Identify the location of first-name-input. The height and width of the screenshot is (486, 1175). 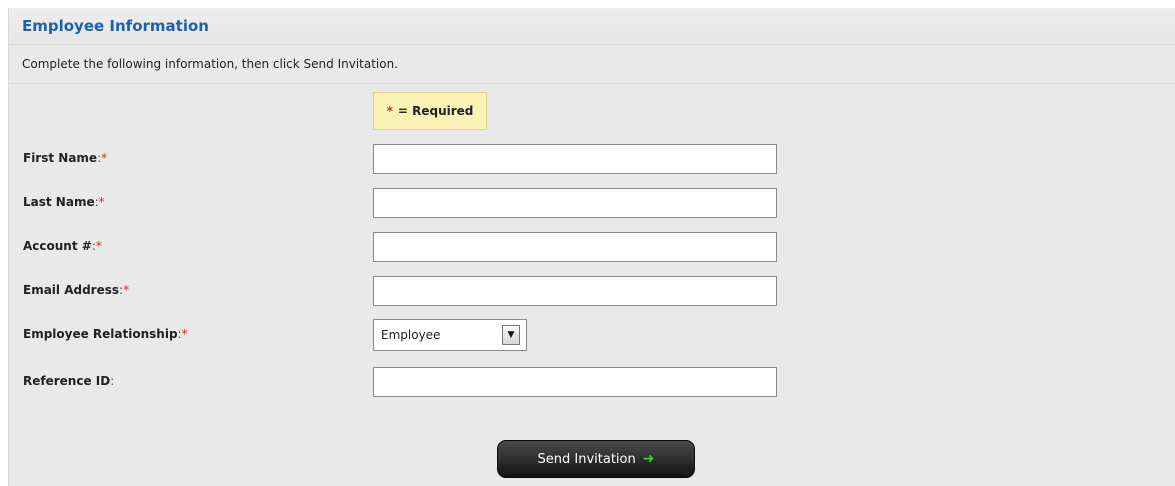
(575, 159).